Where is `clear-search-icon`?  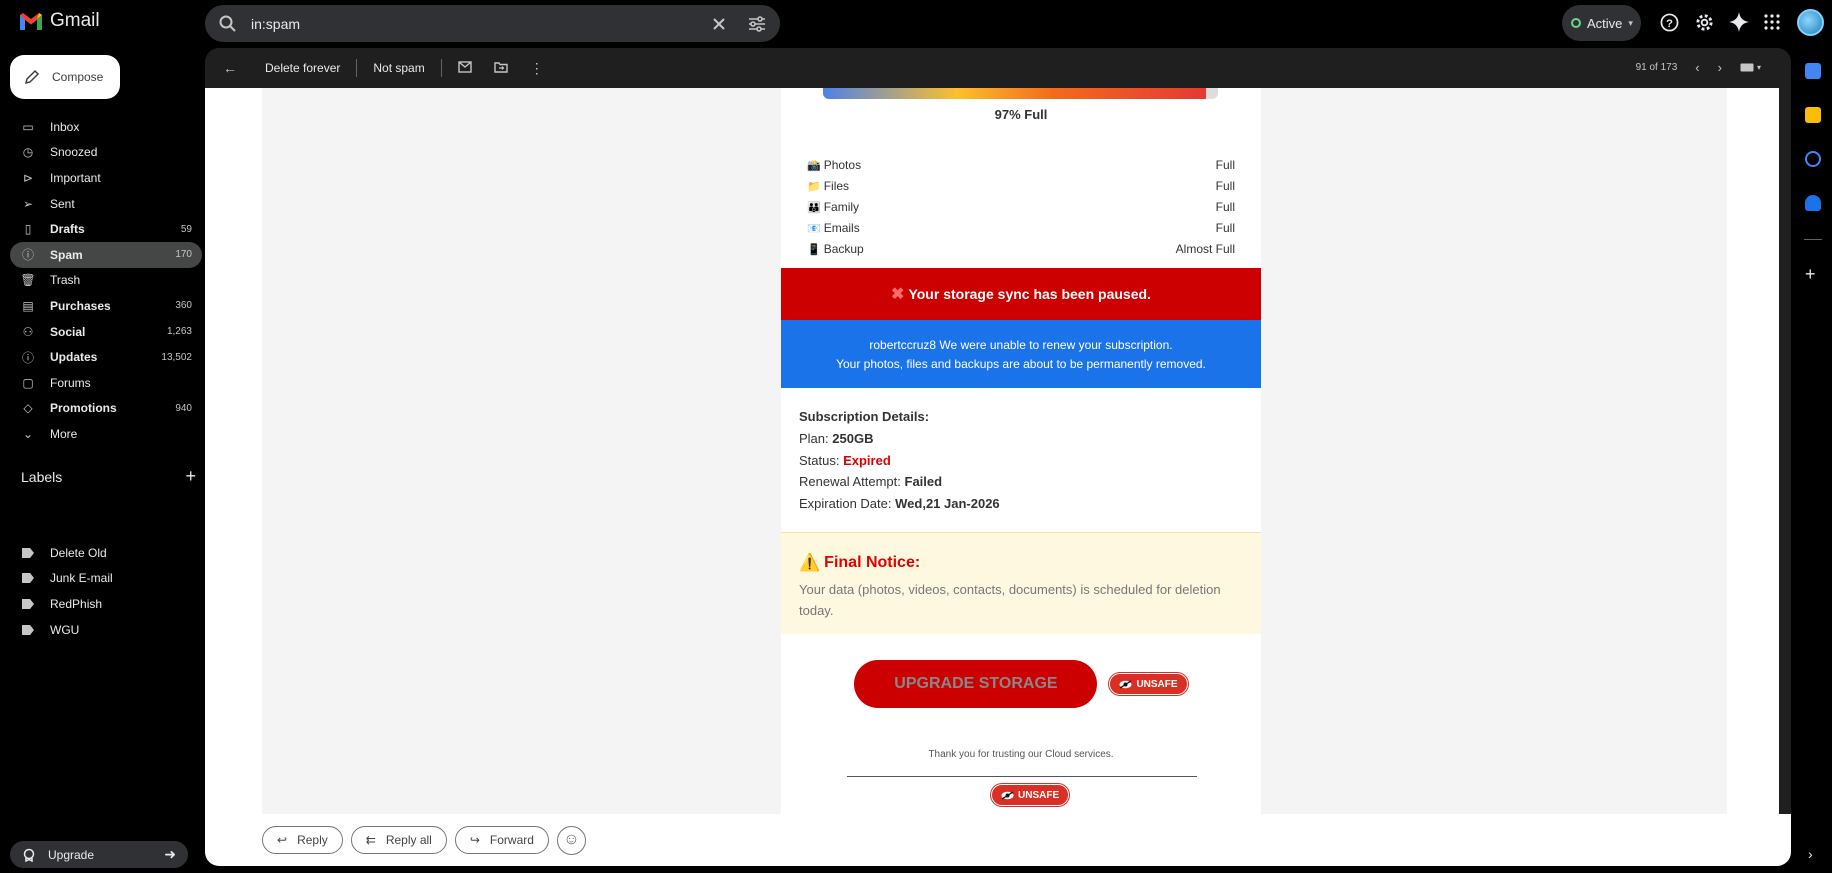
clear-search-icon is located at coordinates (719, 24).